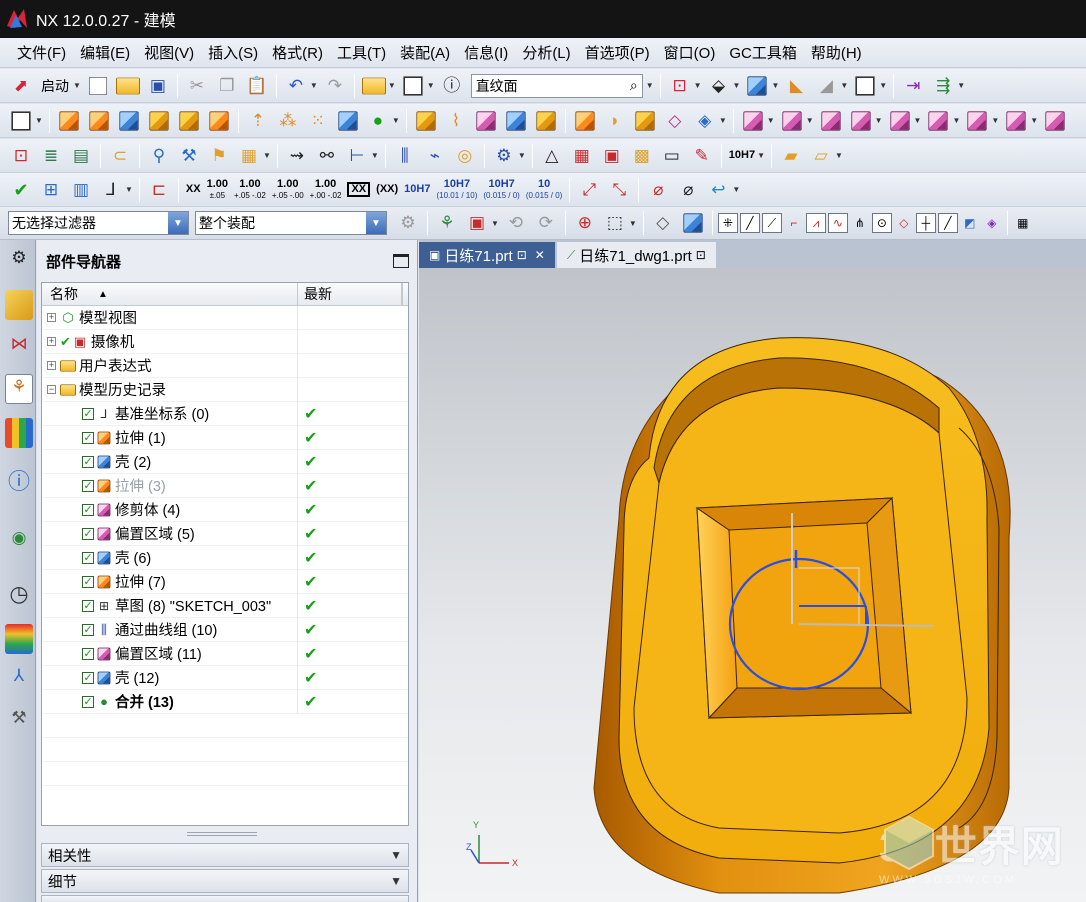 This screenshot has width=1086, height=902. Describe the element at coordinates (860, 223) in the screenshot. I see `snap-tangent-icon: ⋔` at that location.